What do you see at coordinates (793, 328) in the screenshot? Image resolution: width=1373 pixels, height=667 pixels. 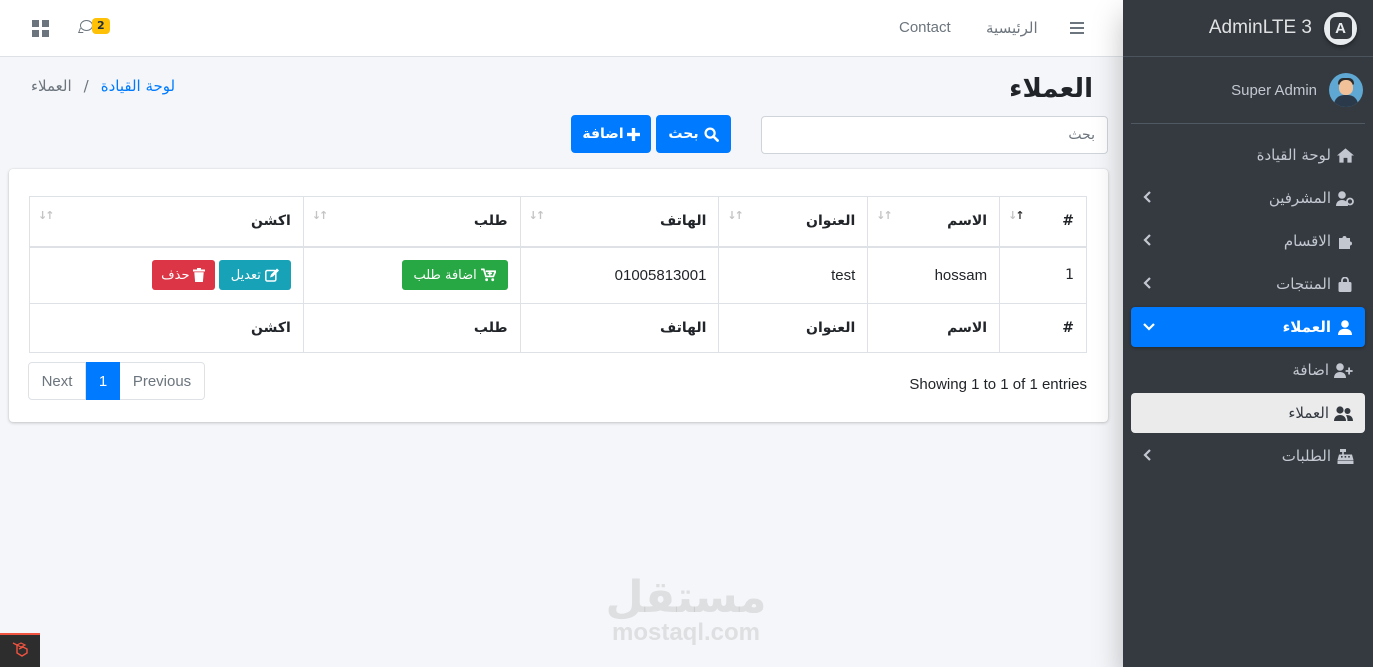 I see `column-footer-address: العنوان` at bounding box center [793, 328].